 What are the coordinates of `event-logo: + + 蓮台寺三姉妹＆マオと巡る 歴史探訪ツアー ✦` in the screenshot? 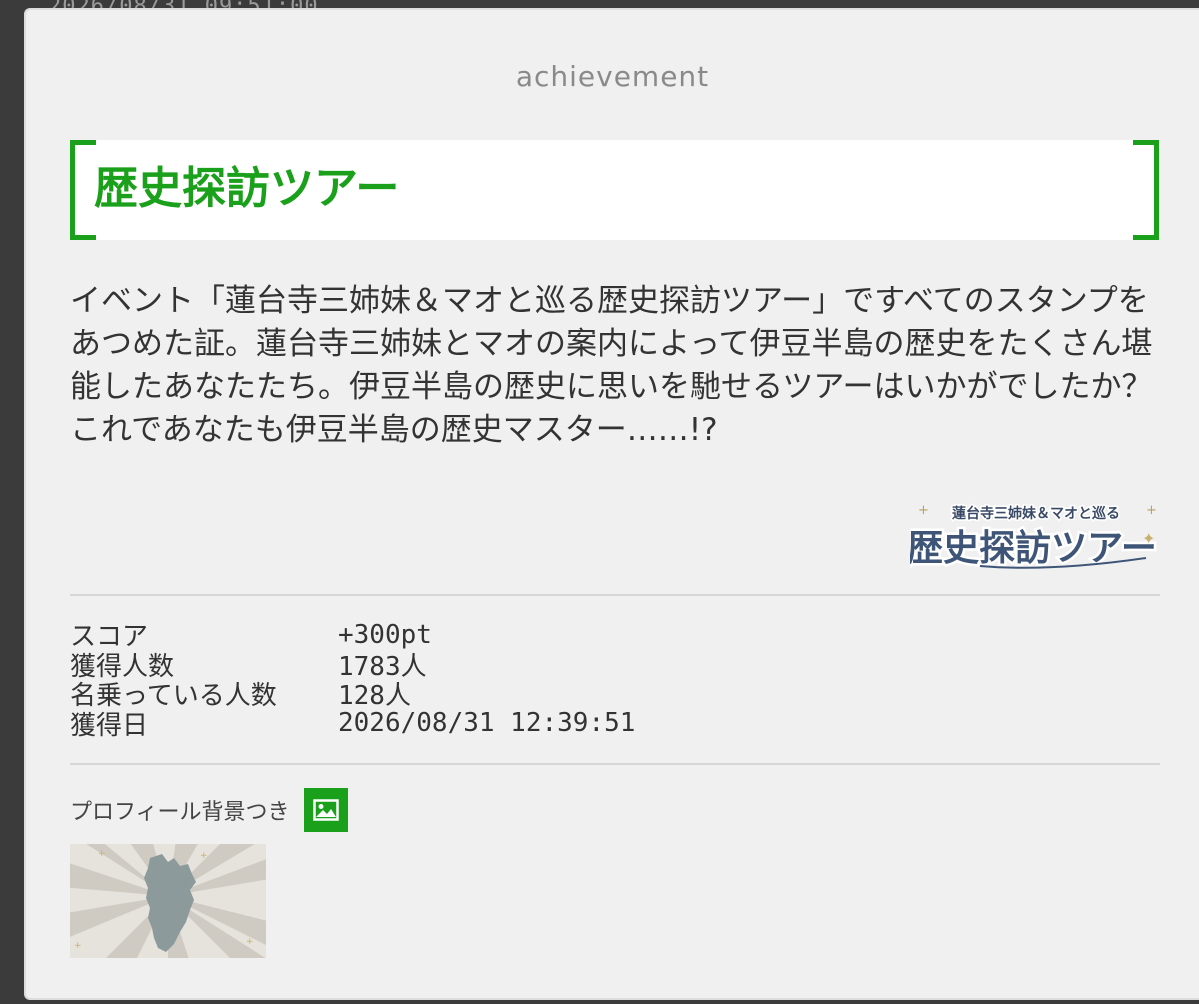 It's located at (1034, 537).